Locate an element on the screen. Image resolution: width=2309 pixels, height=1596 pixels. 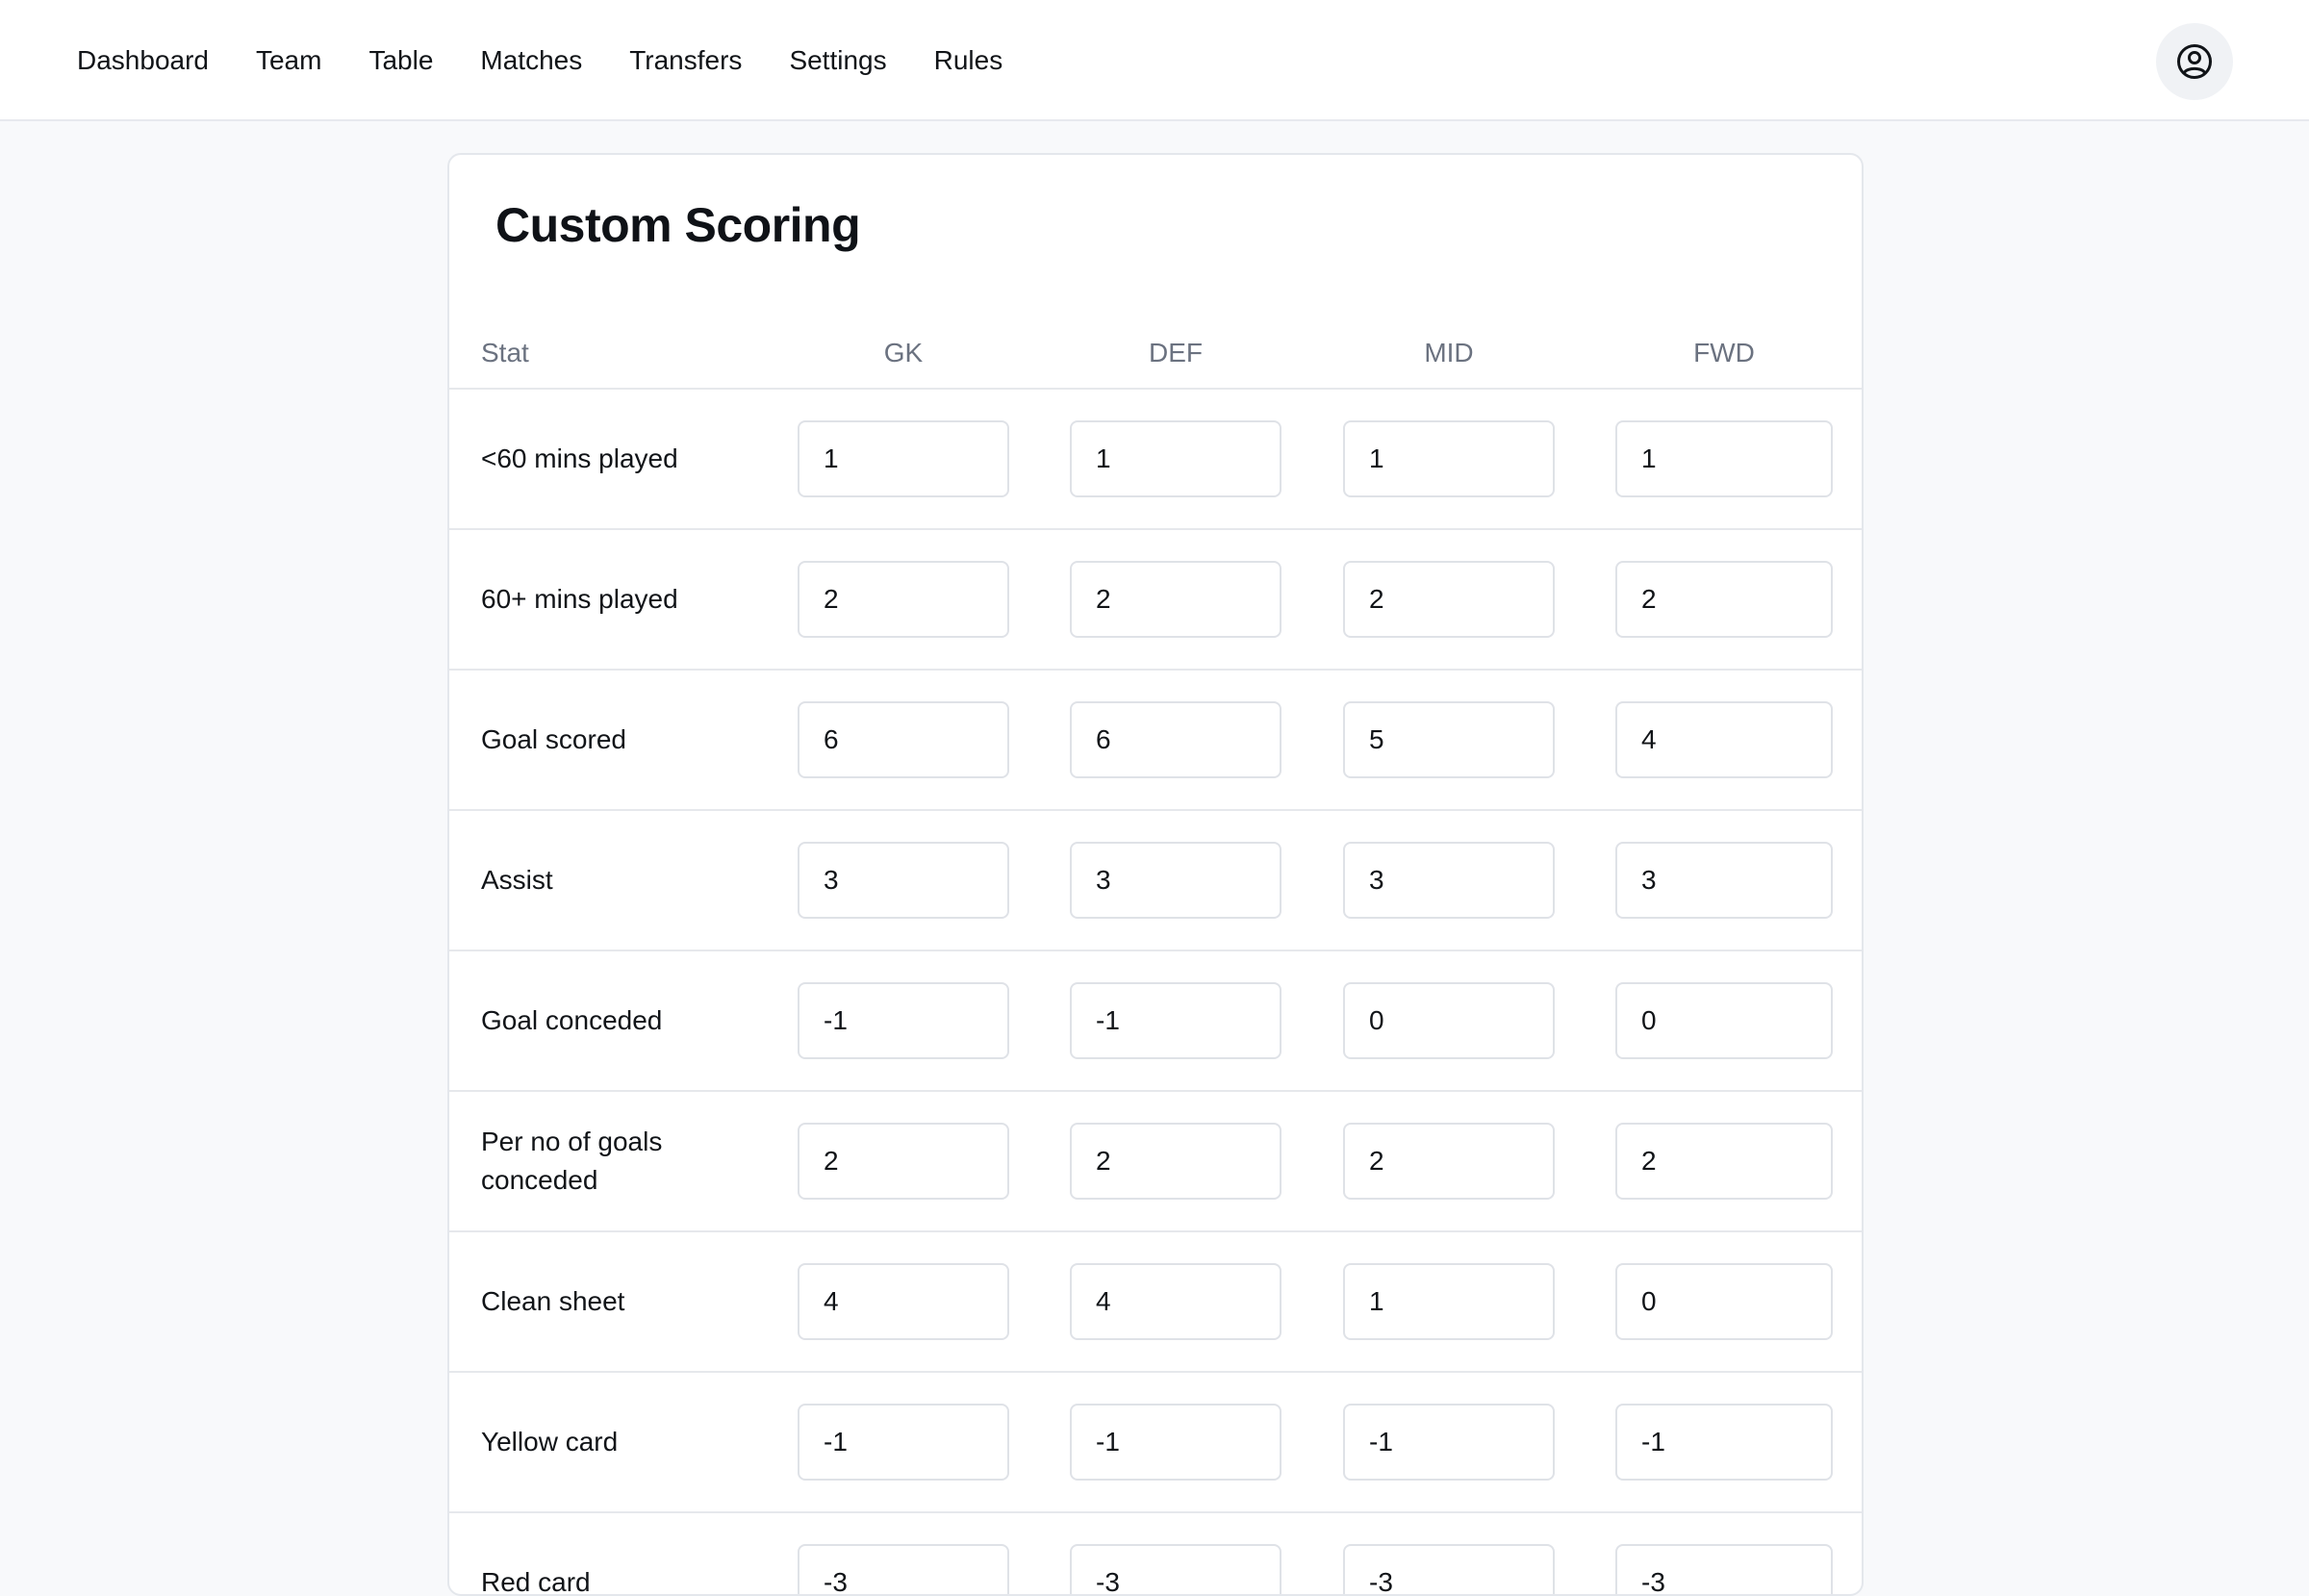
table-row: <60 mins played is located at coordinates (1155, 460).